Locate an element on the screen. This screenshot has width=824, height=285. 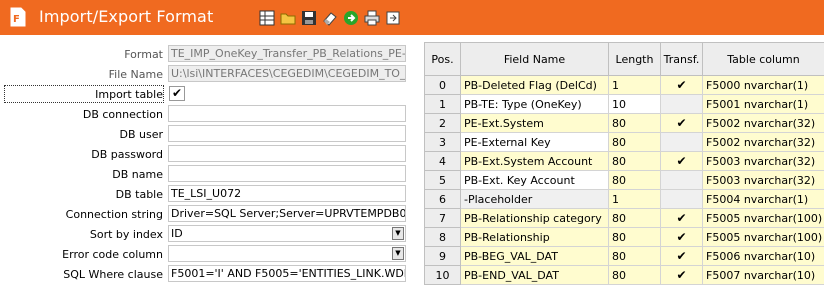
row-pos: 0 is located at coordinates (443, 85).